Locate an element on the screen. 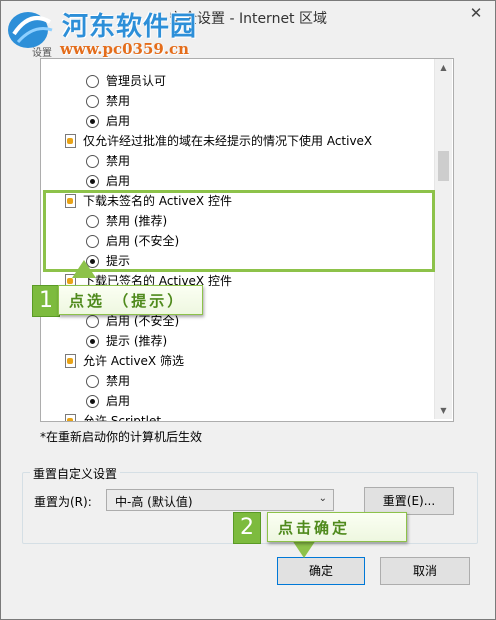 Image resolution: width=496 pixels, height=620 pixels. scroll-up-icon: ▲ is located at coordinates (443, 67).